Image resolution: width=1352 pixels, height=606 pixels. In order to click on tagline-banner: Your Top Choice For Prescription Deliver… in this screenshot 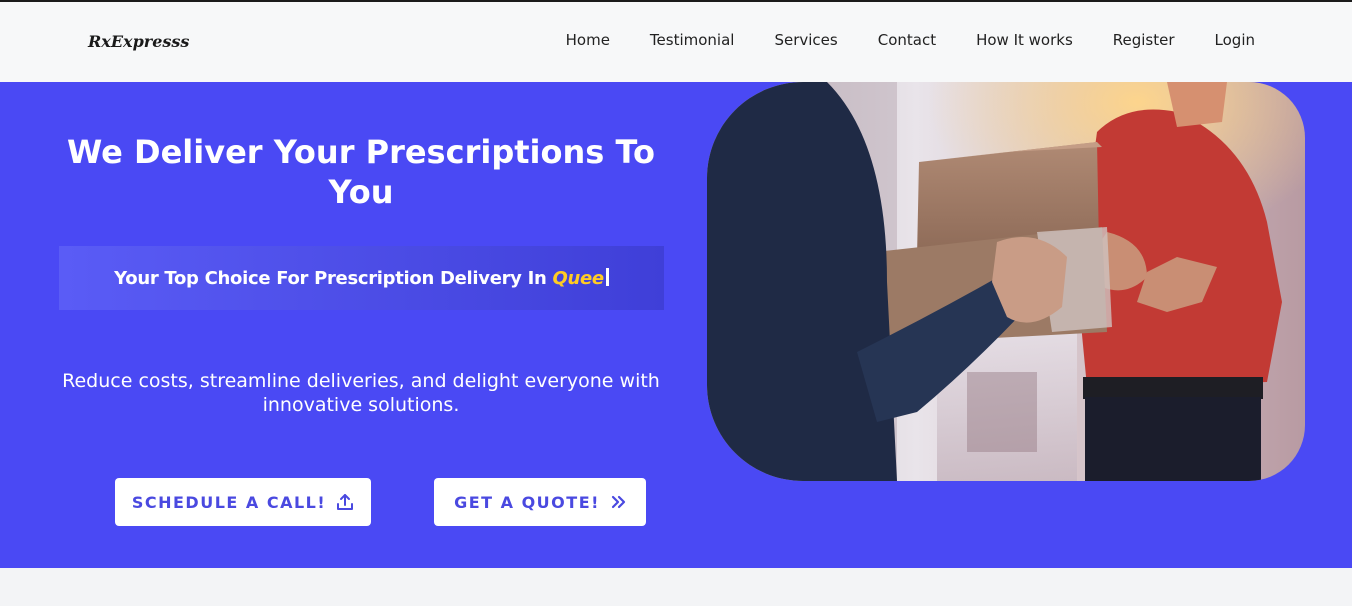, I will do `click(361, 278)`.